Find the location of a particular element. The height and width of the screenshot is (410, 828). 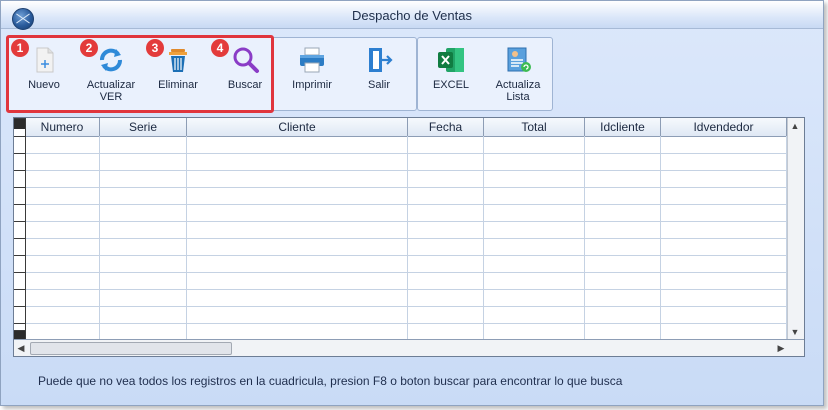

exit-door-icon is located at coordinates (381, 60).